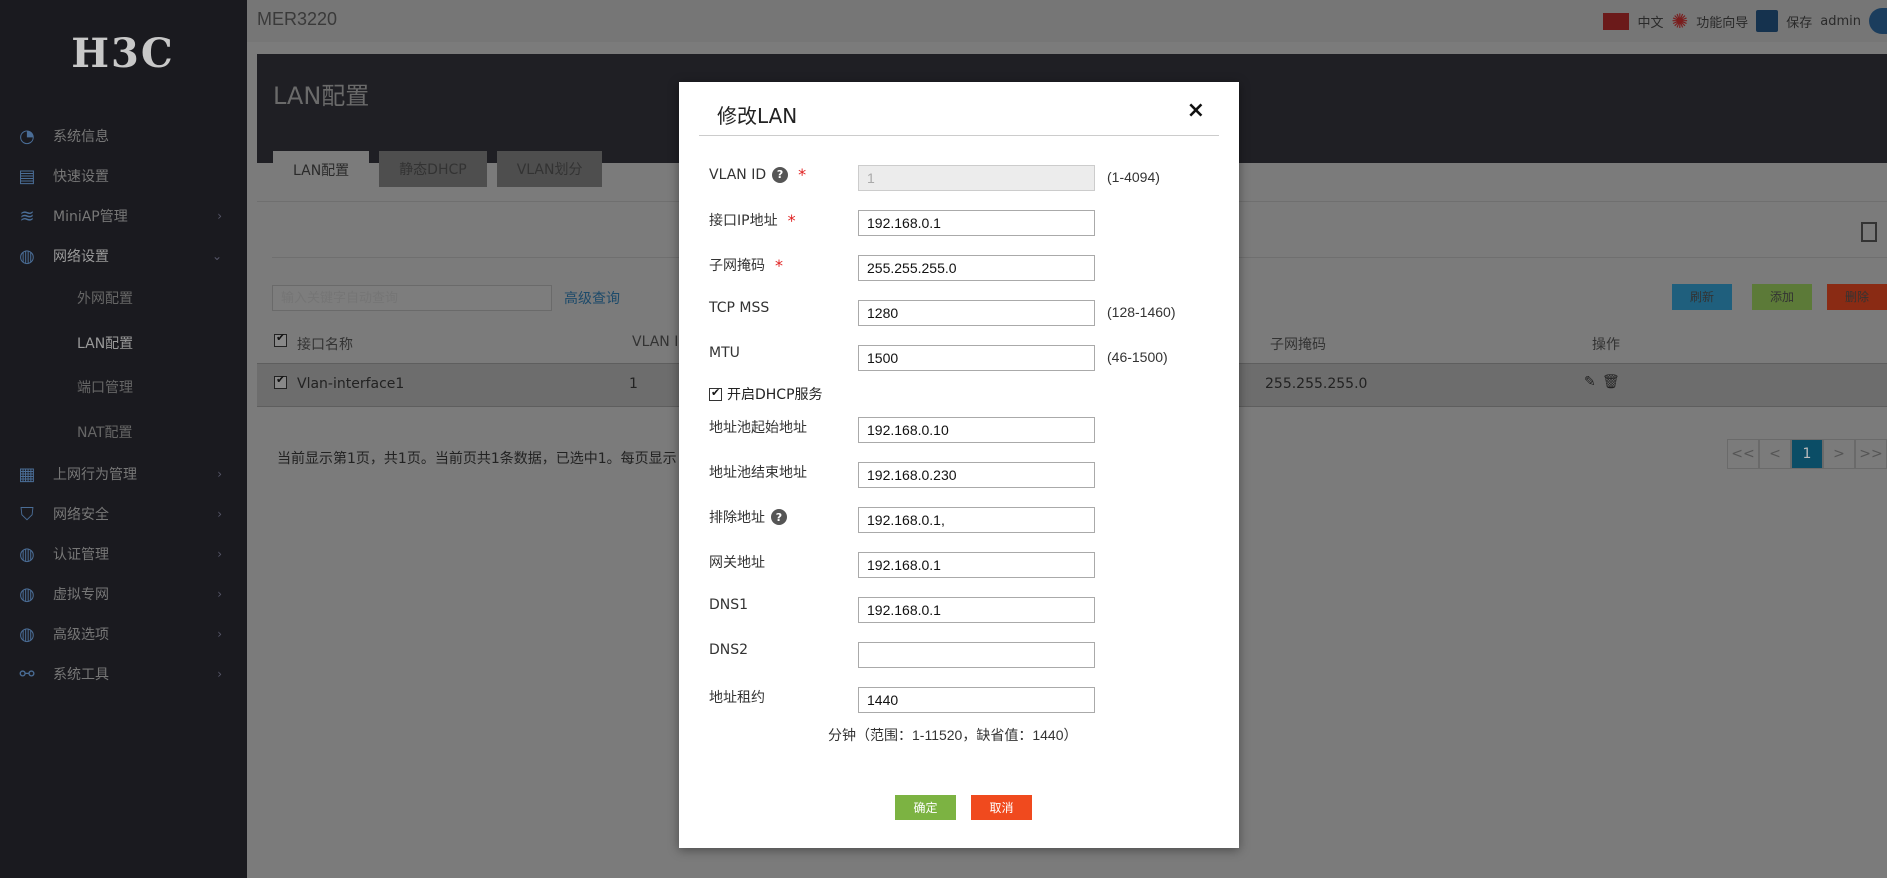 Image resolution: width=1887 pixels, height=878 pixels. I want to click on field-label: MTU, so click(724, 353).